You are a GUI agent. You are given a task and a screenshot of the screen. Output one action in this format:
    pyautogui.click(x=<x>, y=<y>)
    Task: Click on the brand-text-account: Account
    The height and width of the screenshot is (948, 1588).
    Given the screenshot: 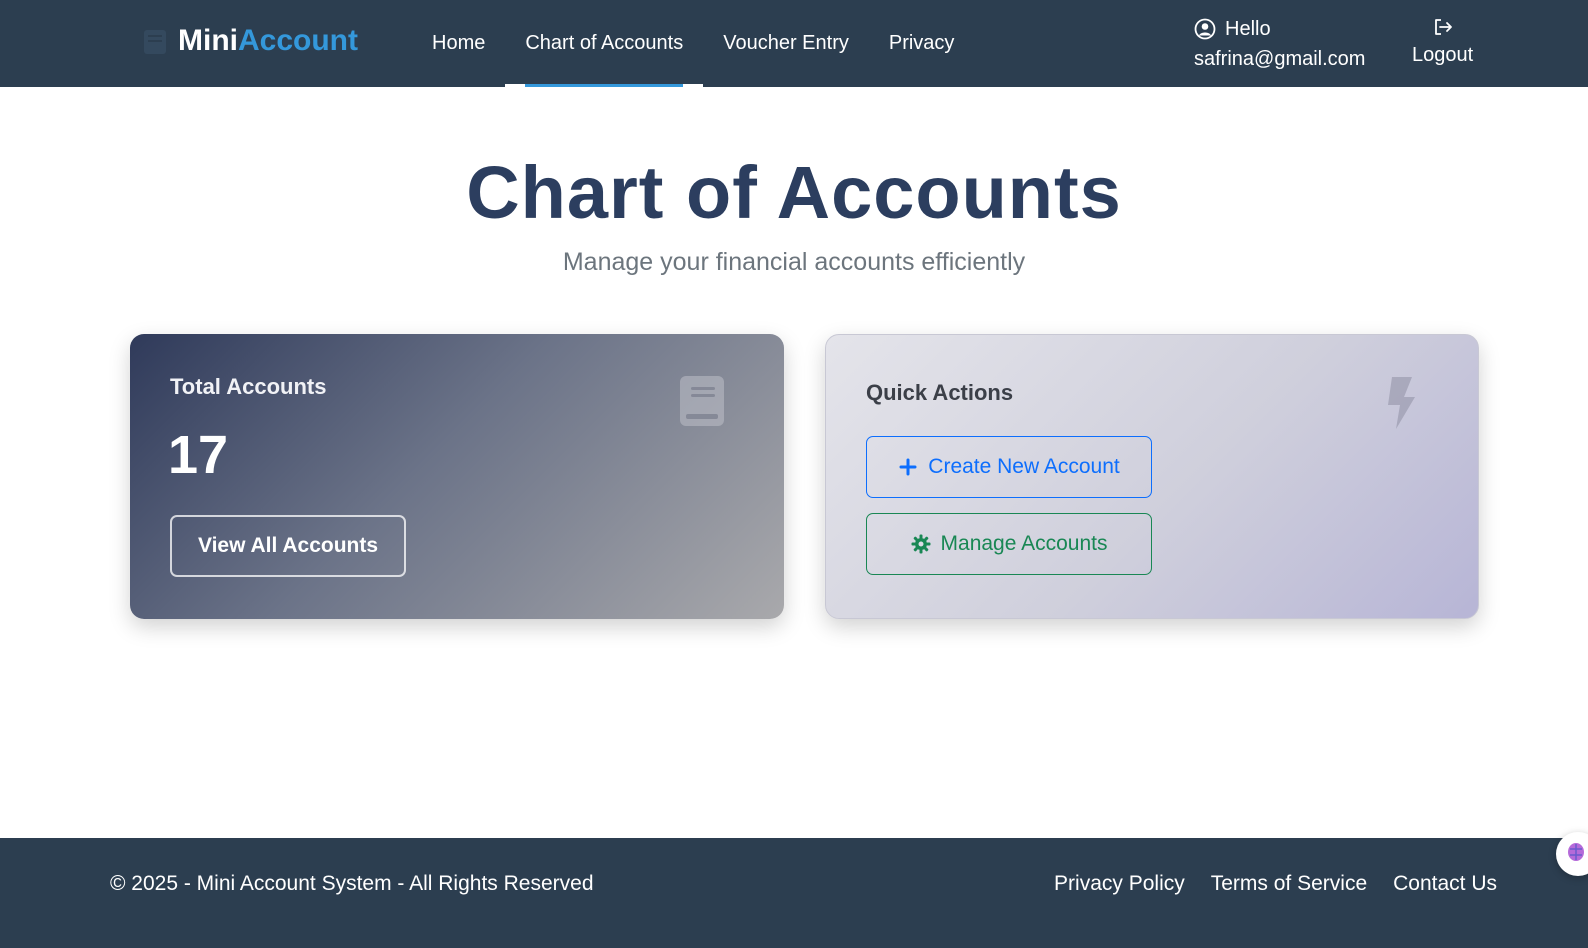 What is the action you would take?
    pyautogui.click(x=298, y=40)
    